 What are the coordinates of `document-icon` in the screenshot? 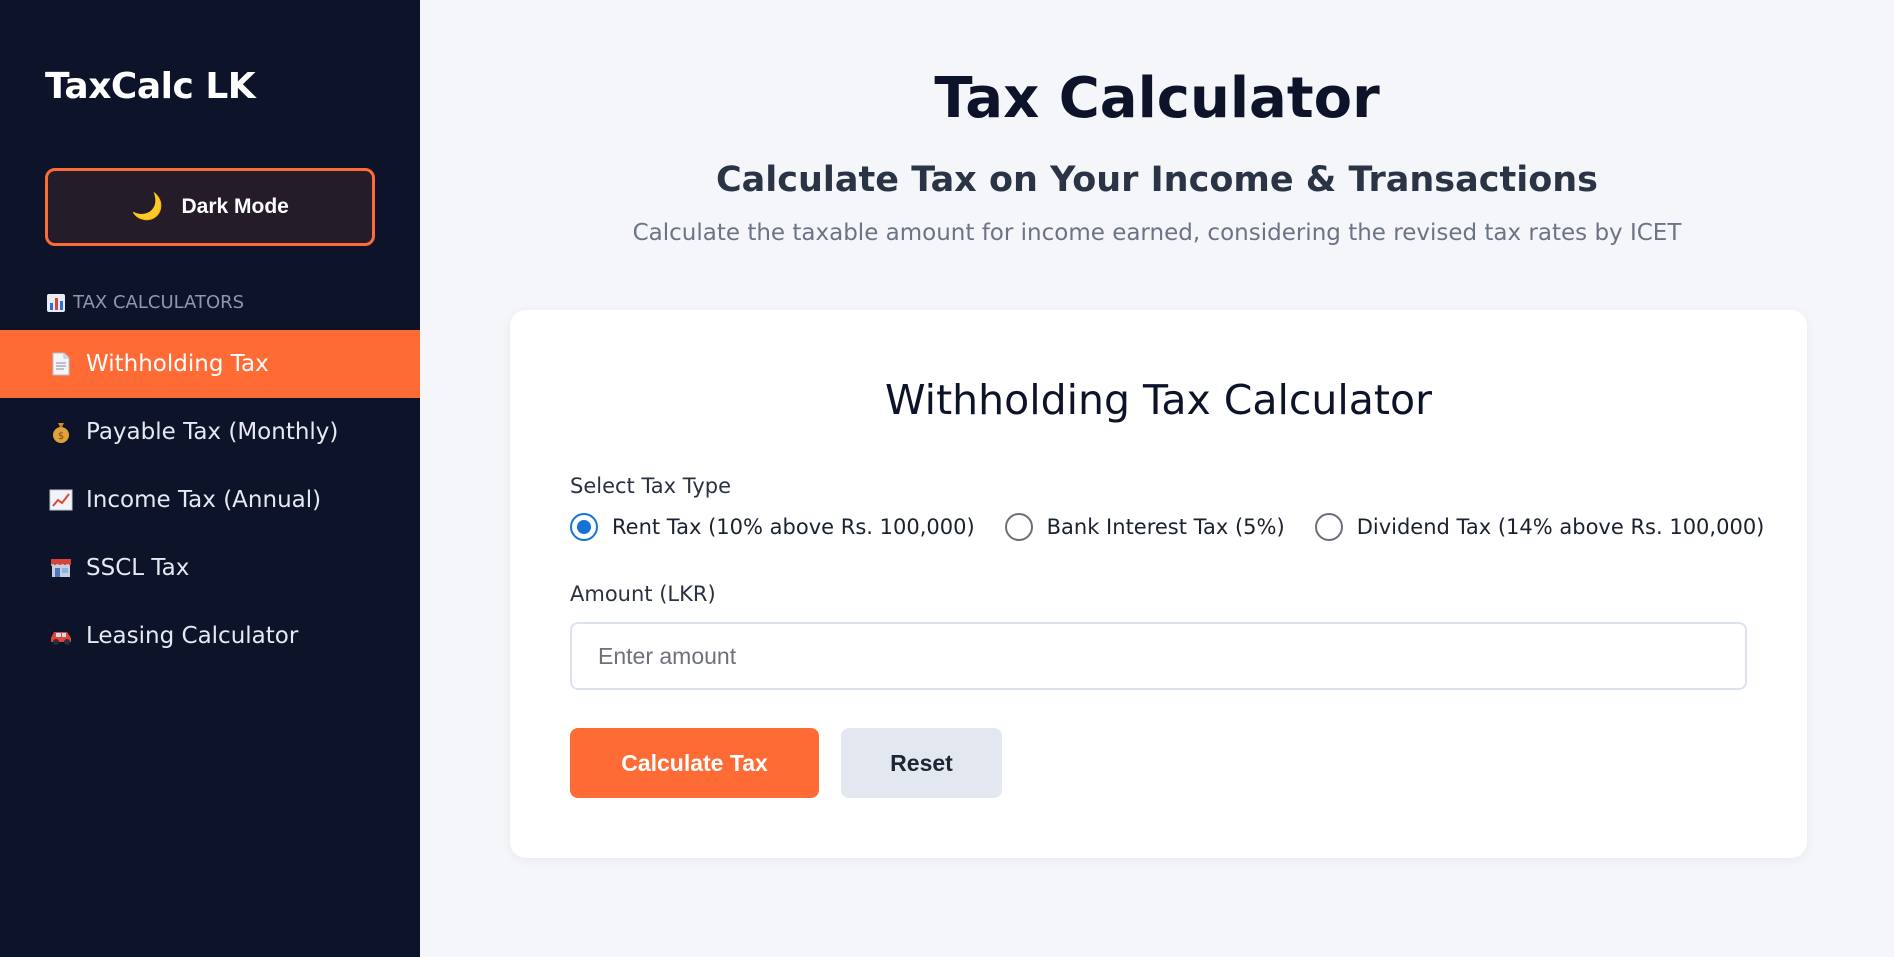 It's located at (61, 364).